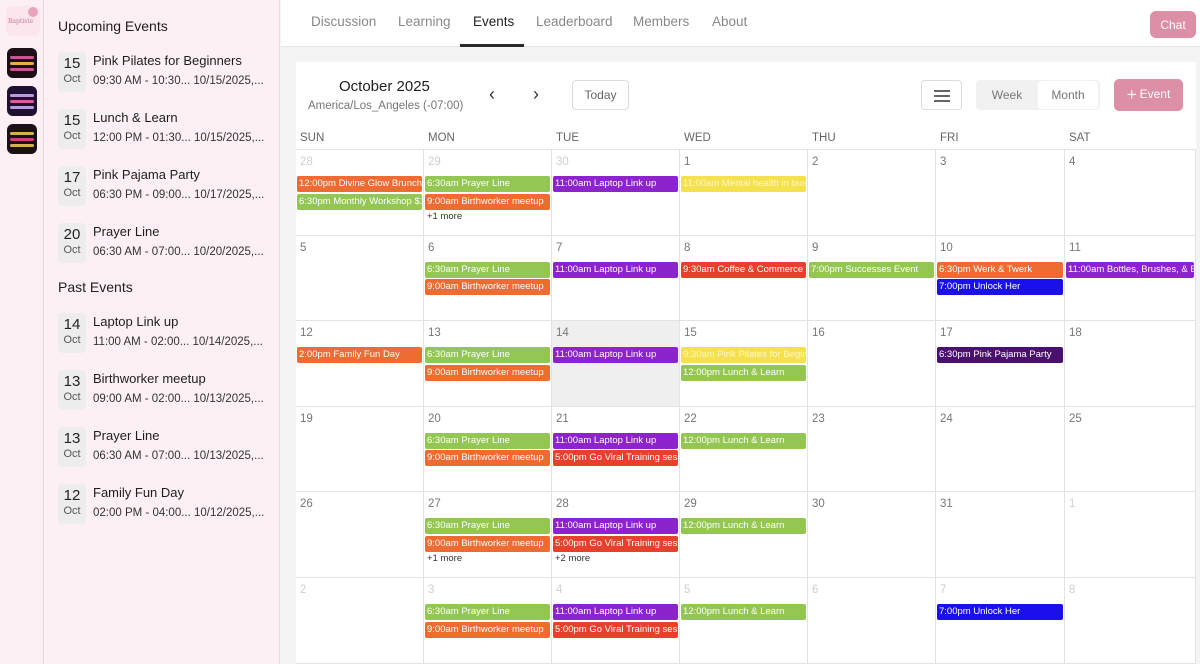 The width and height of the screenshot is (1200, 664). What do you see at coordinates (743, 269) in the screenshot?
I see `calendar-event: 9:30am Coffee & Commerce` at bounding box center [743, 269].